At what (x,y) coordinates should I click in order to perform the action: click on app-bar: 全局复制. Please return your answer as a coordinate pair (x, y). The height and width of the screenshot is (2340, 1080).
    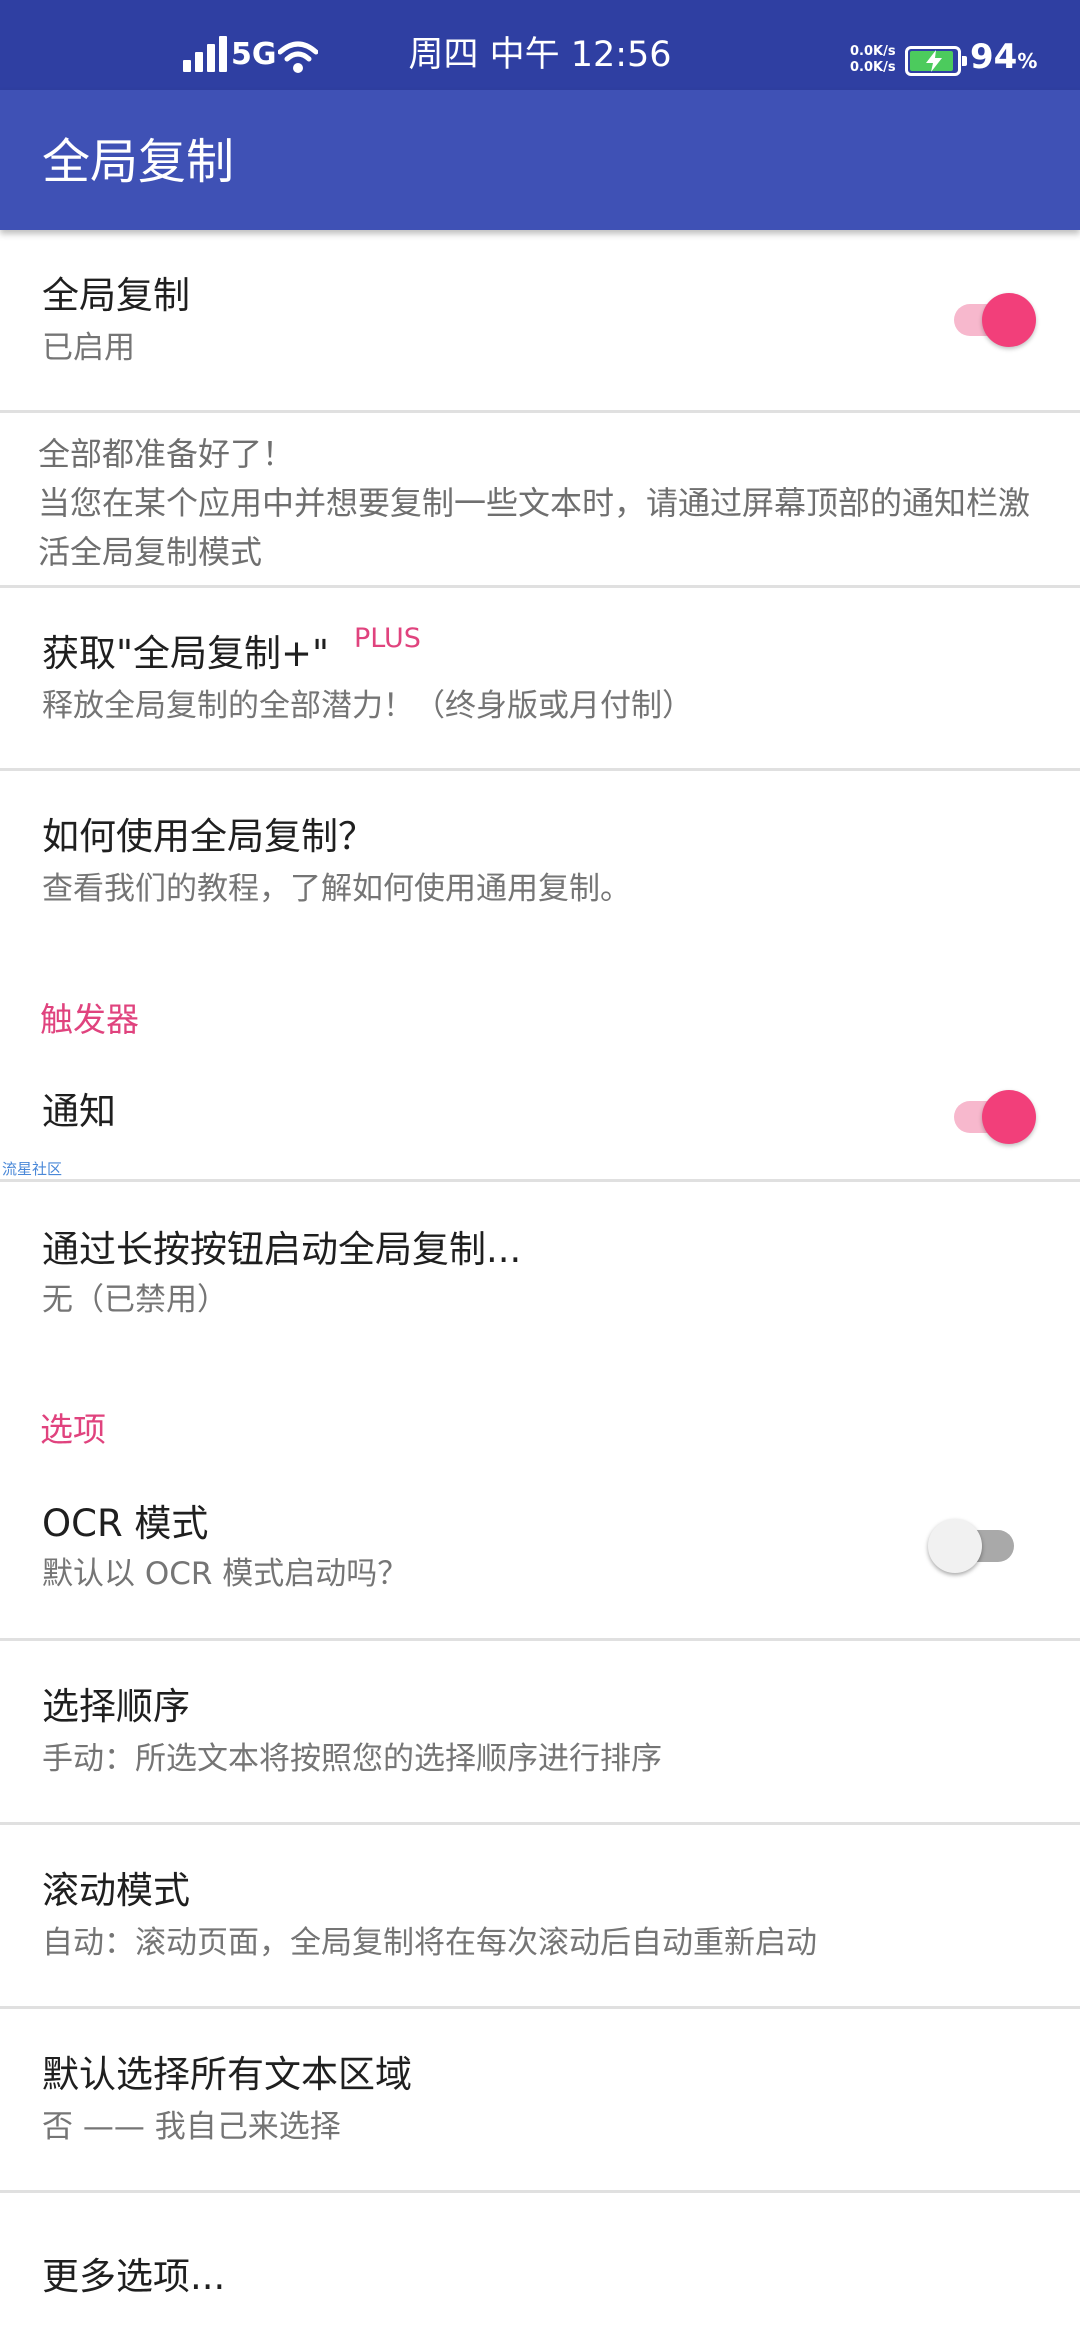
    Looking at the image, I should click on (540, 160).